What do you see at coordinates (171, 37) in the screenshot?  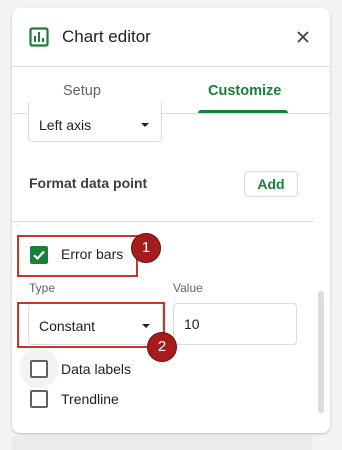 I see `chart-editor-header: Chart editor` at bounding box center [171, 37].